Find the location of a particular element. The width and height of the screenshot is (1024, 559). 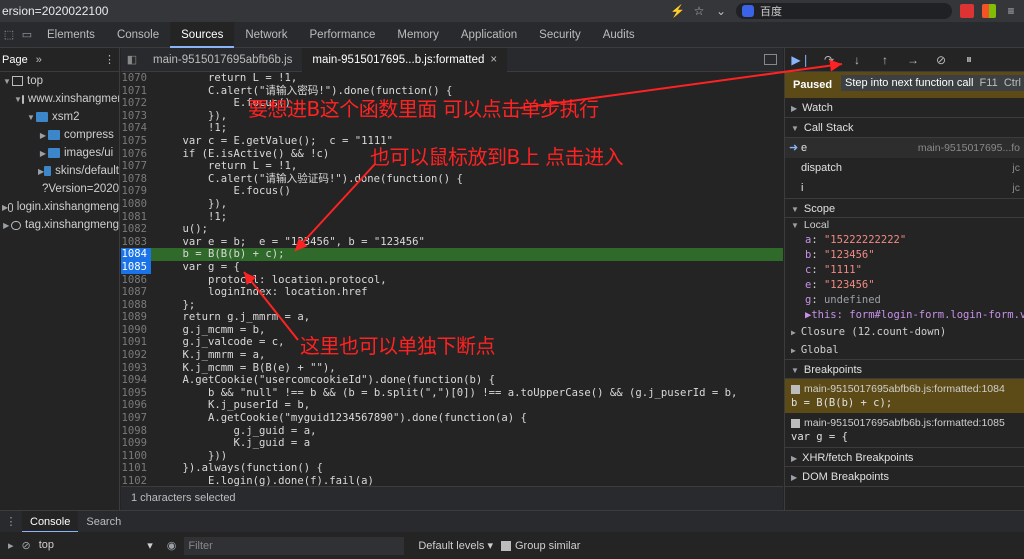

line-number: 1085 is located at coordinates (136, 267).